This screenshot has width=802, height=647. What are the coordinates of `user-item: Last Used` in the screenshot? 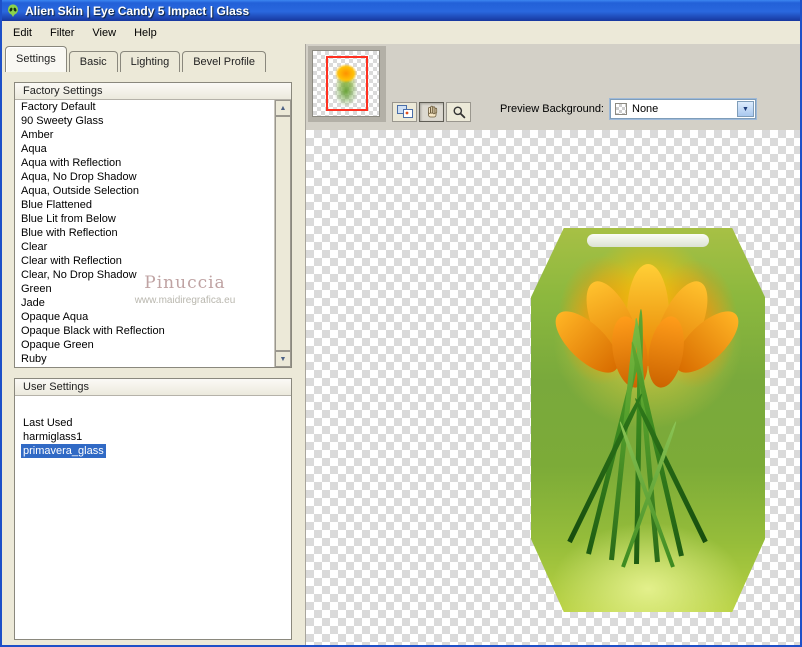 It's located at (156, 423).